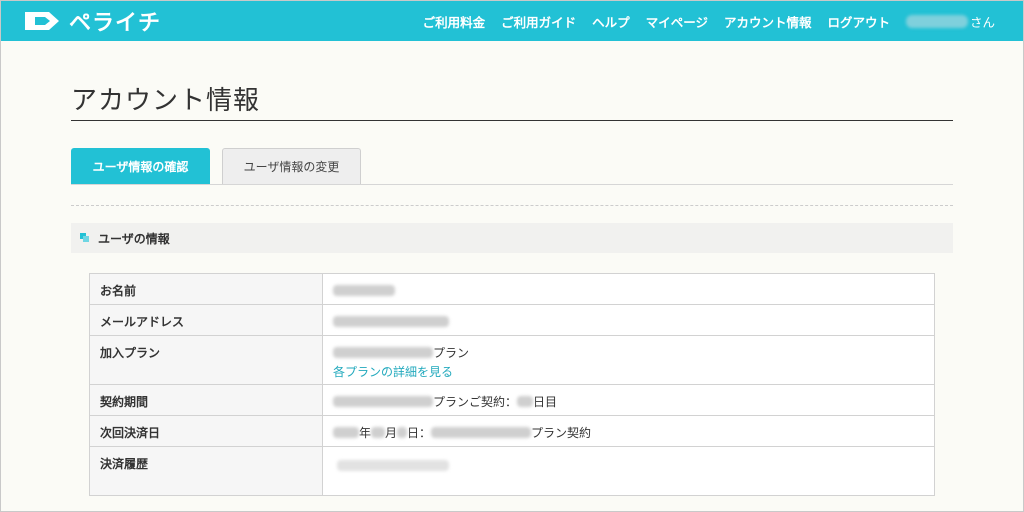 The width and height of the screenshot is (1024, 512). I want to click on table-row: 次回決済日 年 月 日： プラン契約, so click(512, 431).